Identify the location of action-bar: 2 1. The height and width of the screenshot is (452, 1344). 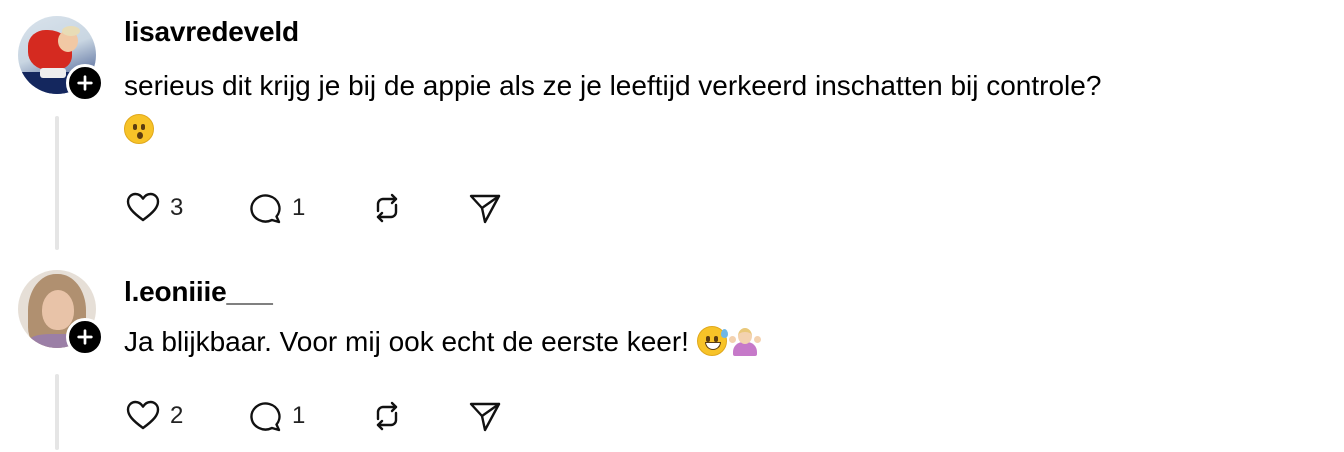
(315, 416).